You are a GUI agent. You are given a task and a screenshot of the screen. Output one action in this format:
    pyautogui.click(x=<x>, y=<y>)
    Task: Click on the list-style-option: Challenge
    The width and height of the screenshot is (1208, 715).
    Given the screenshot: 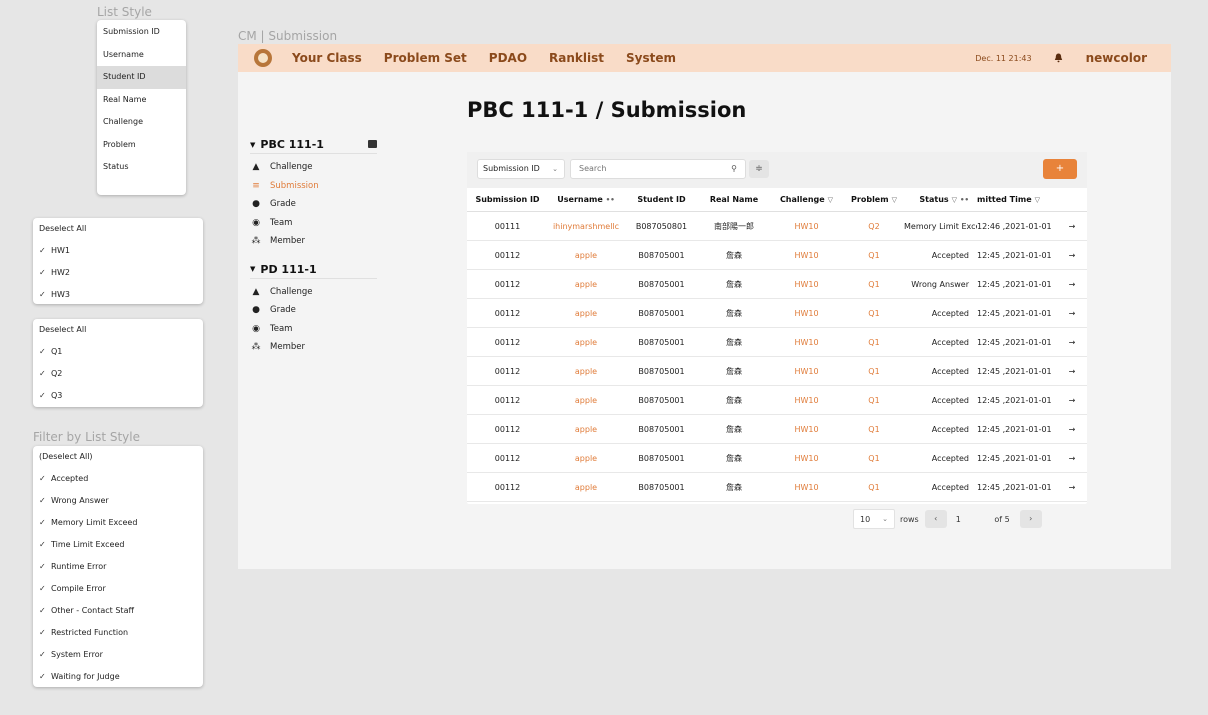 What is the action you would take?
    pyautogui.click(x=141, y=122)
    